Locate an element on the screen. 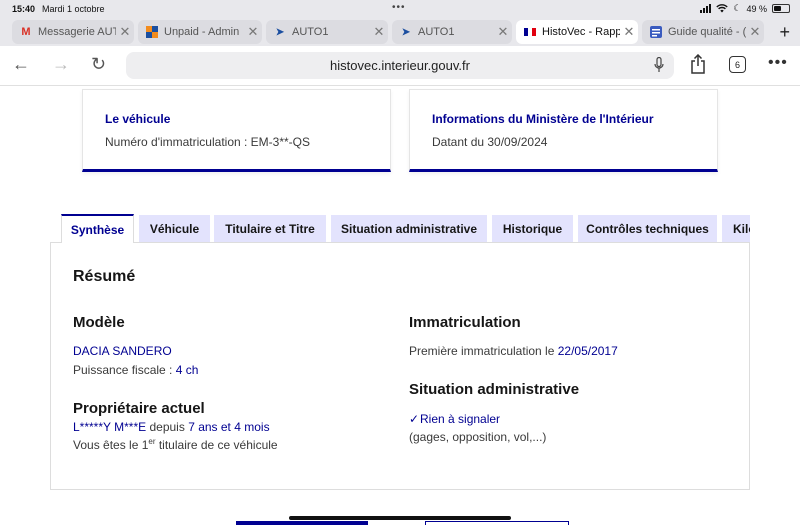 The width and height of the screenshot is (800, 525). browser-tab-auto1-b: ➤ AUTO1 ✕ is located at coordinates (452, 32).